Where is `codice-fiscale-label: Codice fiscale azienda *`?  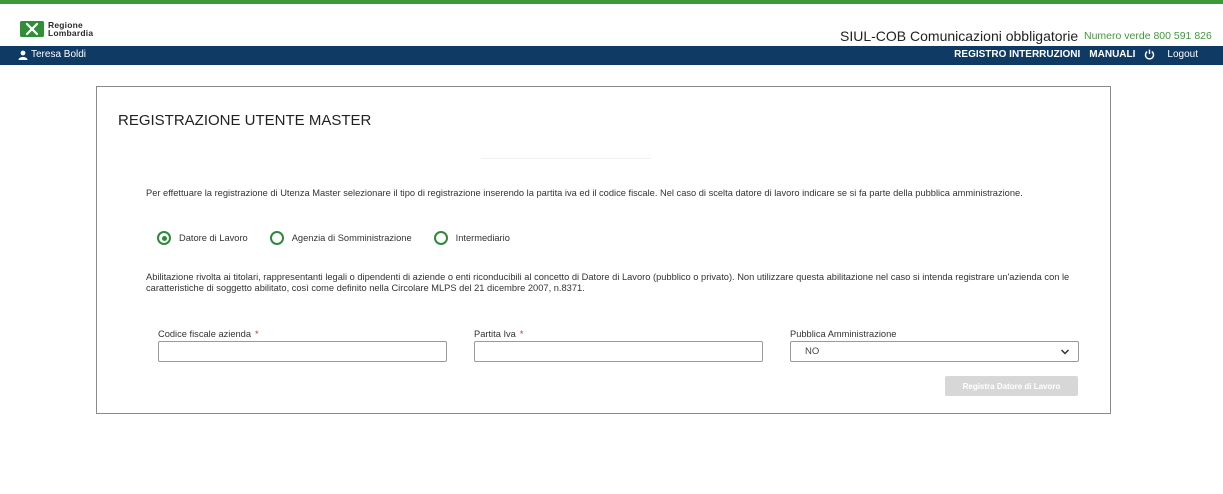
codice-fiscale-label: Codice fiscale azienda * is located at coordinates (208, 334).